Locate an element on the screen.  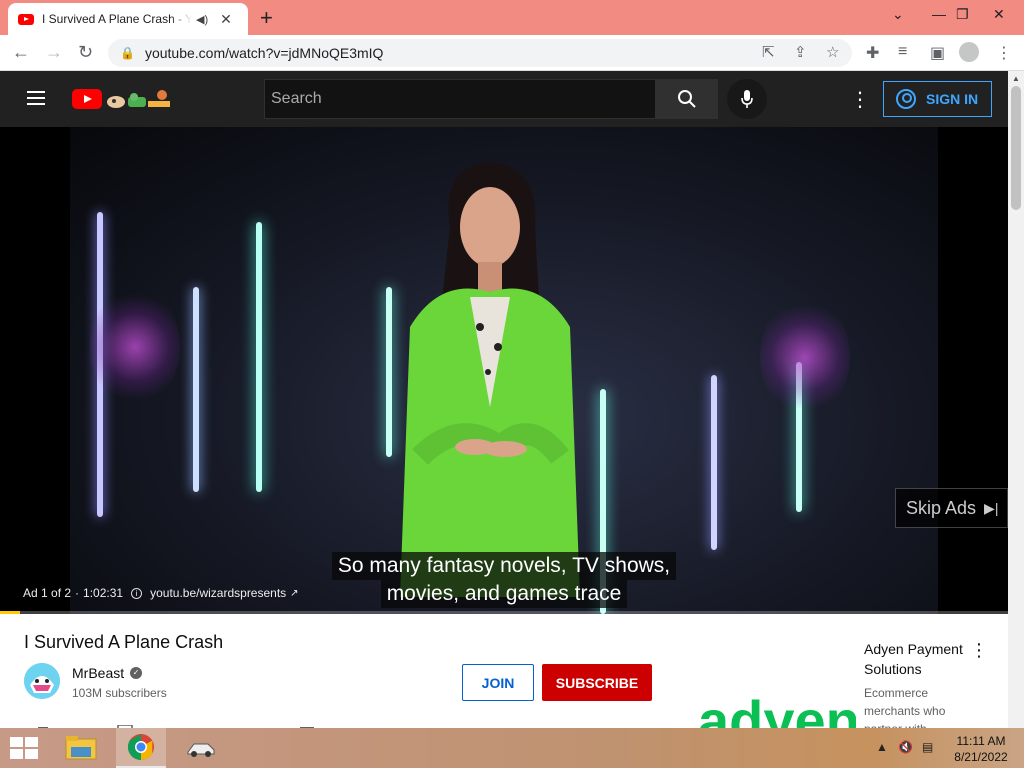
channel-name: MrBeast is located at coordinates (98, 673).